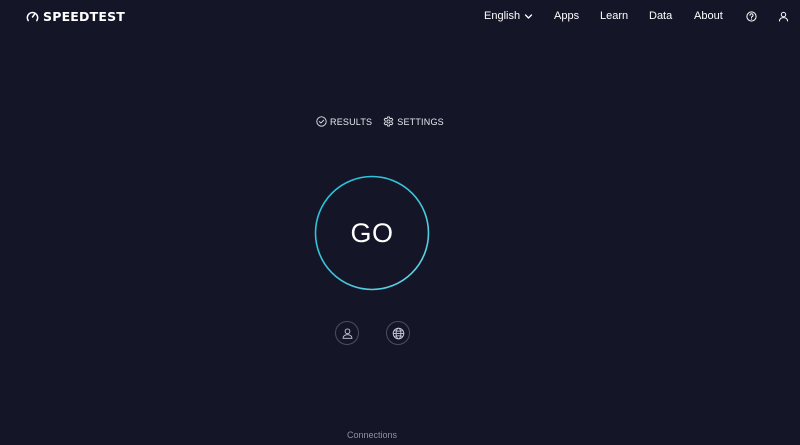  I want to click on go-ring-graphic, so click(372, 233).